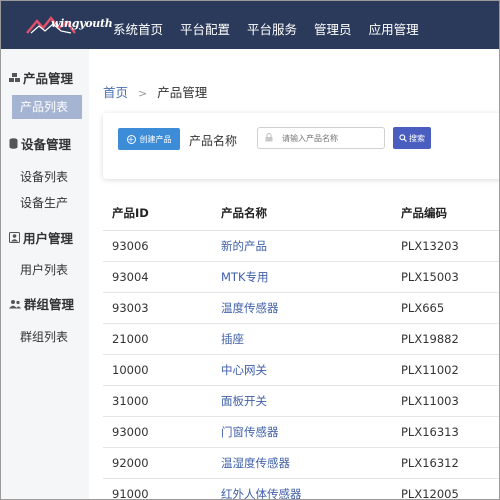  I want to click on cell-product-id: 91000, so click(158, 488).